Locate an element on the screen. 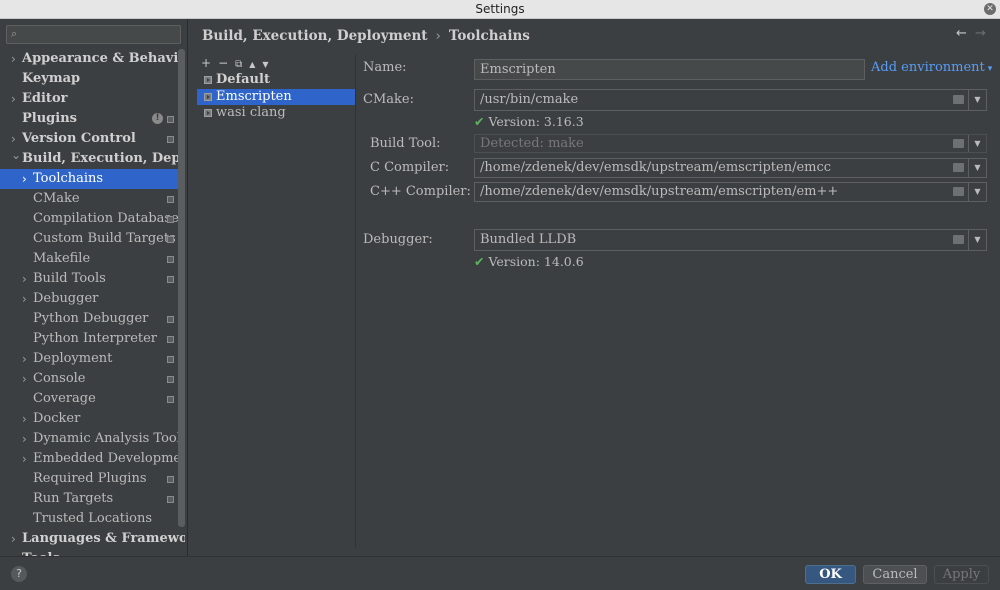  cpp-compiler-label: C++ Compiler: is located at coordinates (420, 191).